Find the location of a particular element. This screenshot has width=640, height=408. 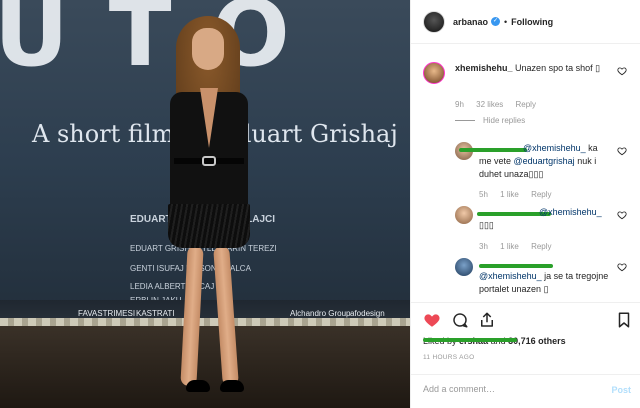

comment-emoji: ▯ is located at coordinates (598, 68).